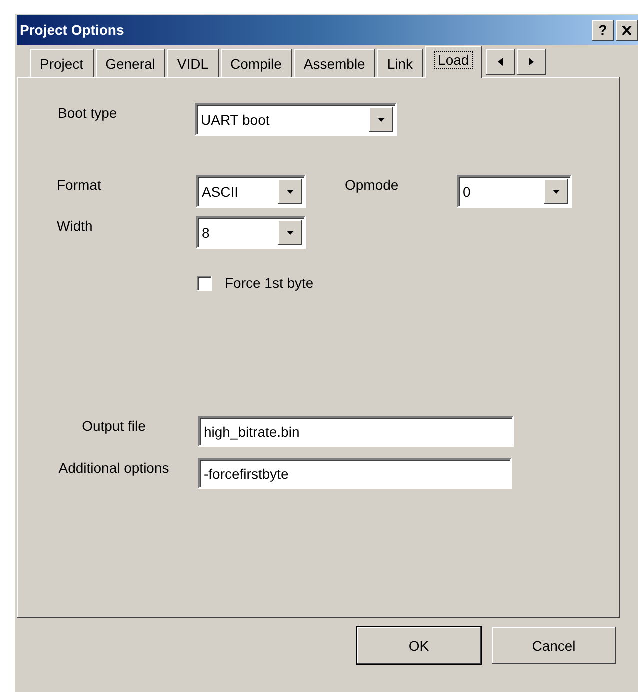 The height and width of the screenshot is (692, 638). Describe the element at coordinates (256, 63) in the screenshot. I see `tab: Compile` at that location.